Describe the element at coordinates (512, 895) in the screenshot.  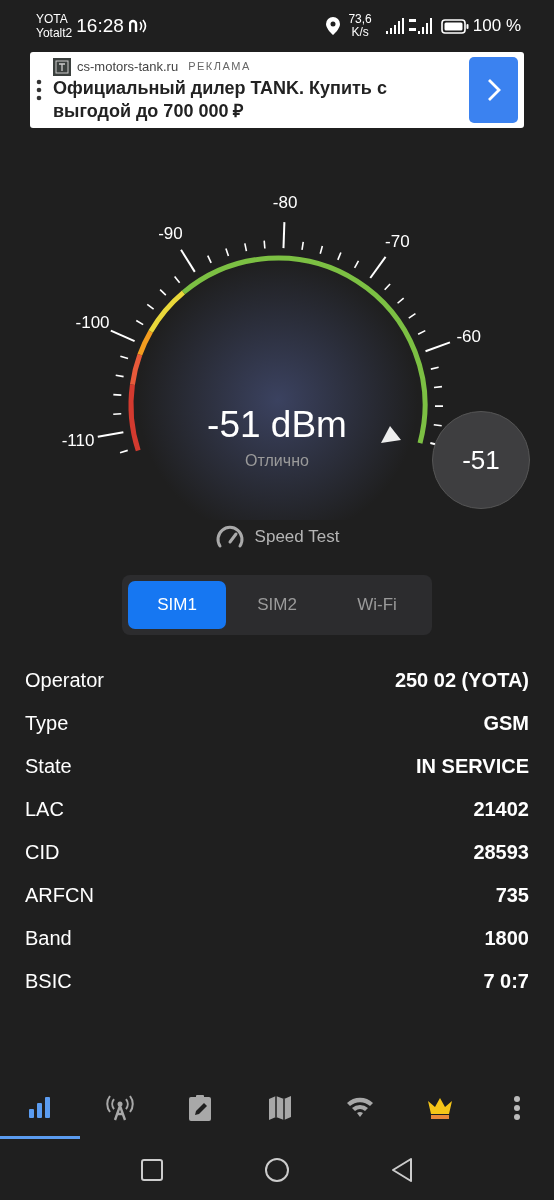
I see `info-value: 735` at that location.